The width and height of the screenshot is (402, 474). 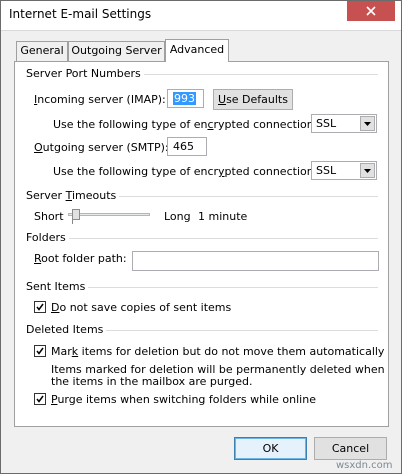 I want to click on do-not-save-sent-label: Do not save copies of sent items, so click(x=141, y=307).